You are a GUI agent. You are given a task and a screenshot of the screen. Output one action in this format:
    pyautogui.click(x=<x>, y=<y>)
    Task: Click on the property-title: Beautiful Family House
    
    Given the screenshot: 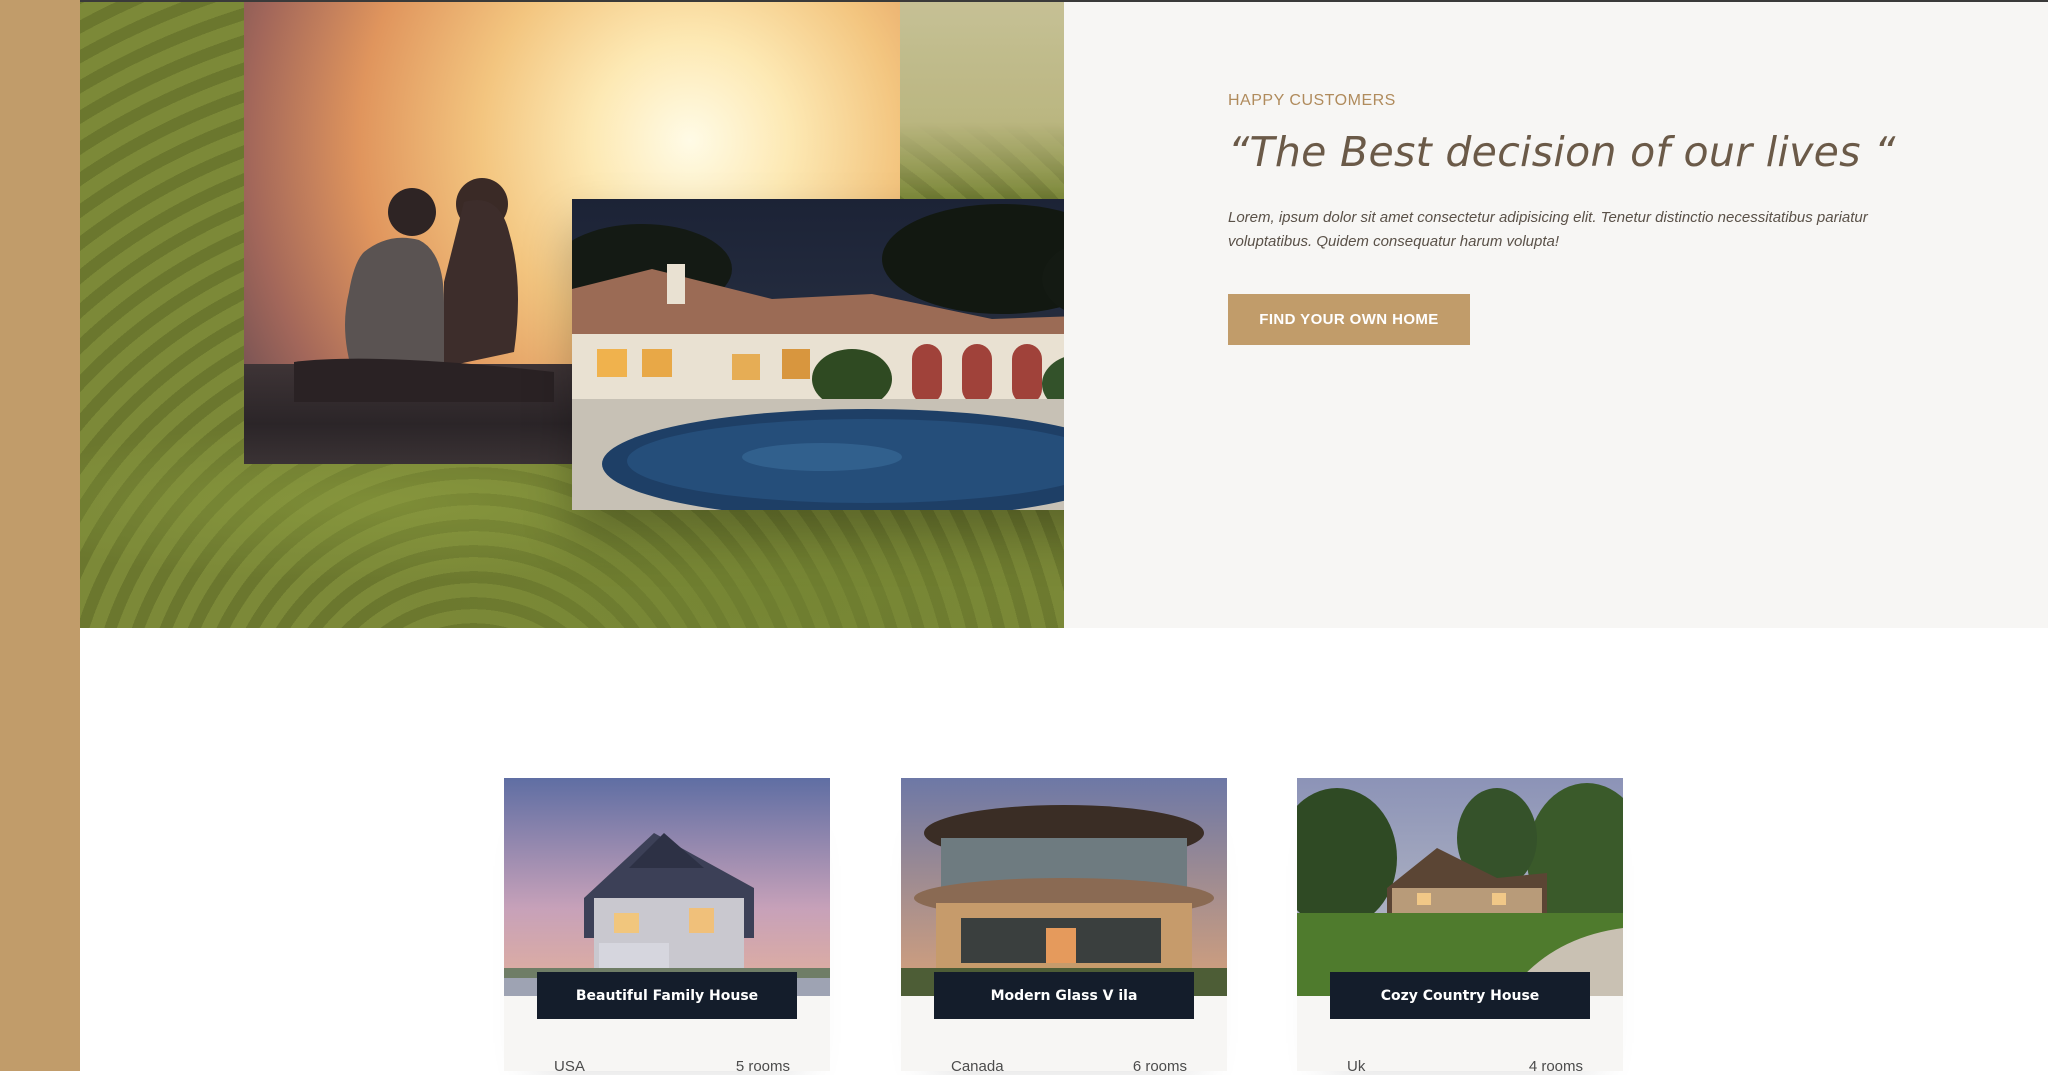 What is the action you would take?
    pyautogui.click(x=667, y=995)
    